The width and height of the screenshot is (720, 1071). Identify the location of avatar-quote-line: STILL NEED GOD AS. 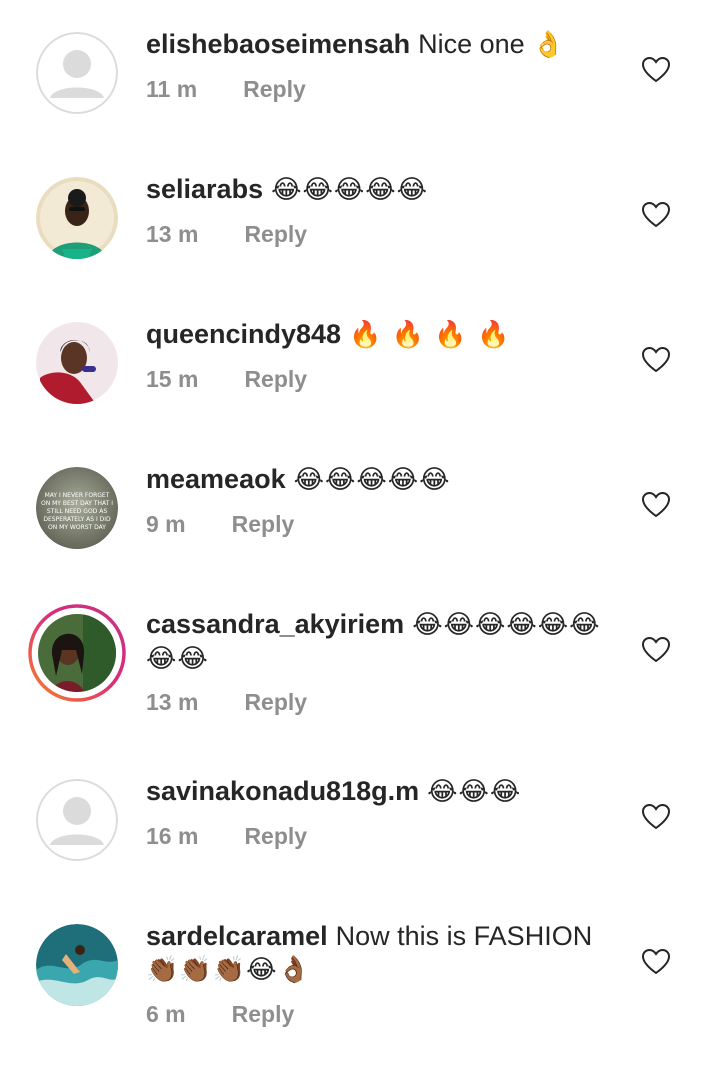
(77, 511).